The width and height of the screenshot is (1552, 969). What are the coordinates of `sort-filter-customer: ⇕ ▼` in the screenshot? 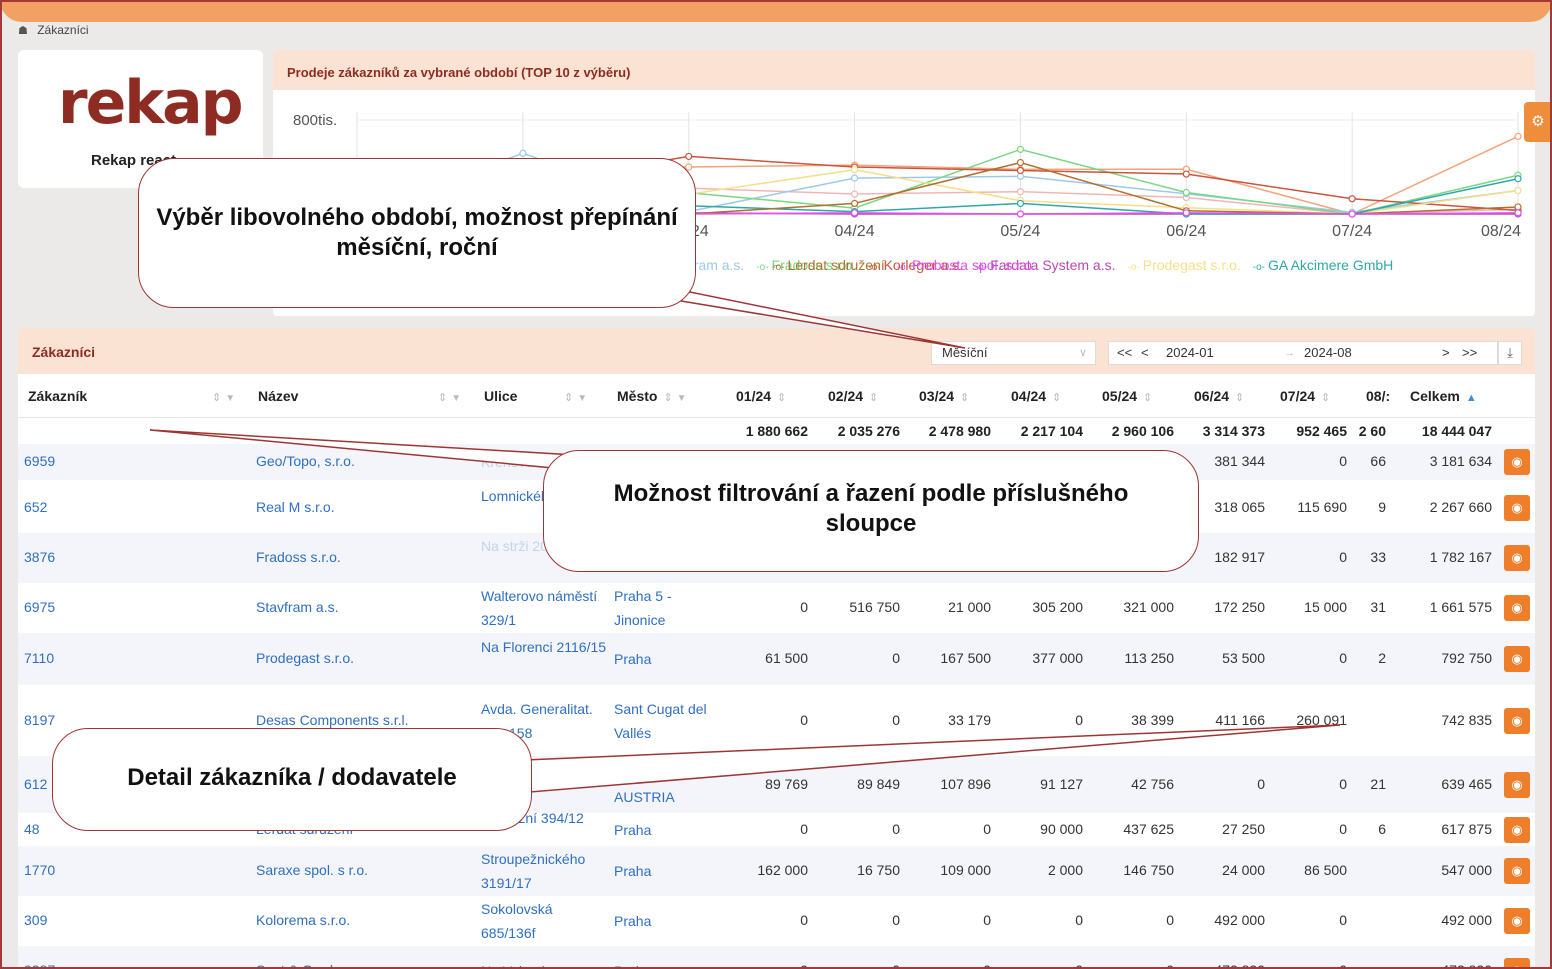 It's located at (220, 396).